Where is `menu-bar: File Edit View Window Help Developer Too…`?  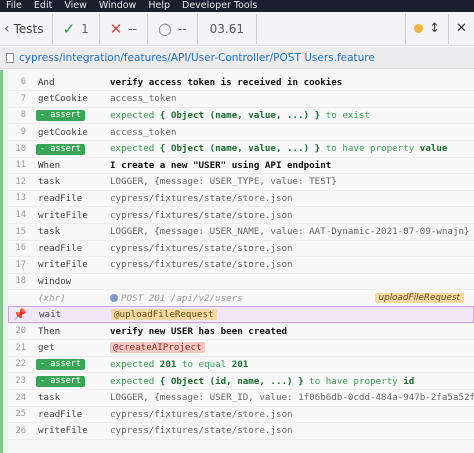
menu-bar: File Edit View Window Help Developer Too… is located at coordinates (237, 6).